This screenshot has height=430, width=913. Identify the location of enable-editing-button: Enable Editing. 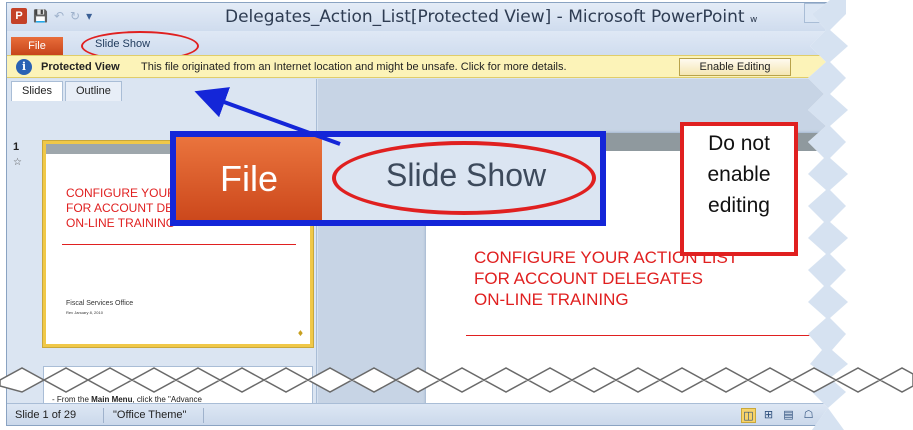
(735, 67).